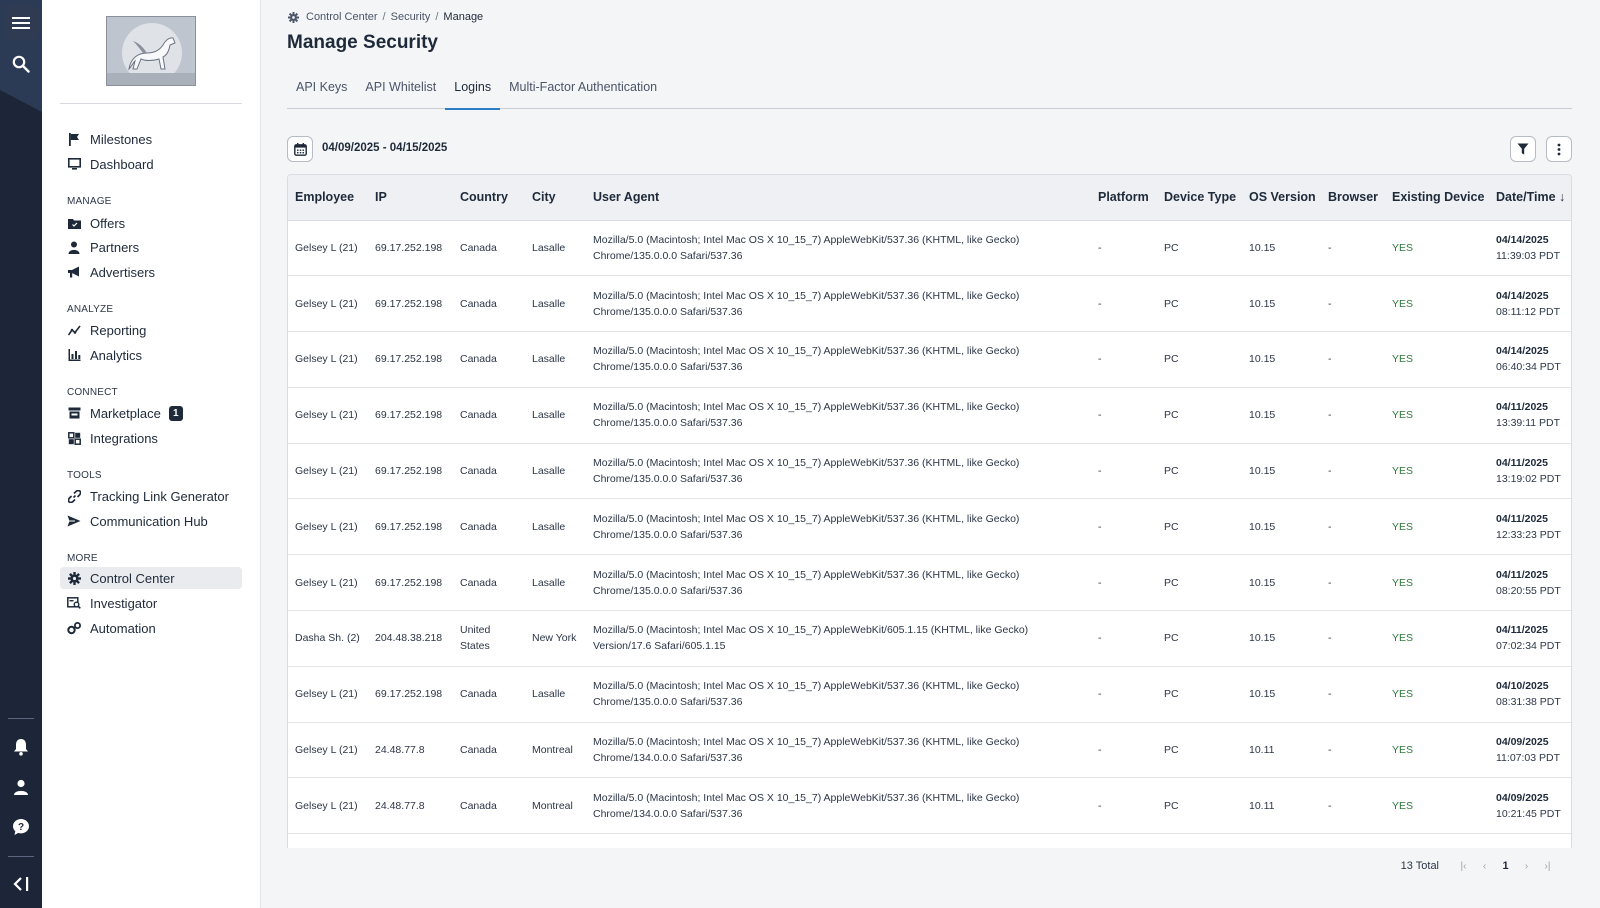  I want to click on menu-icon, so click(21, 23).